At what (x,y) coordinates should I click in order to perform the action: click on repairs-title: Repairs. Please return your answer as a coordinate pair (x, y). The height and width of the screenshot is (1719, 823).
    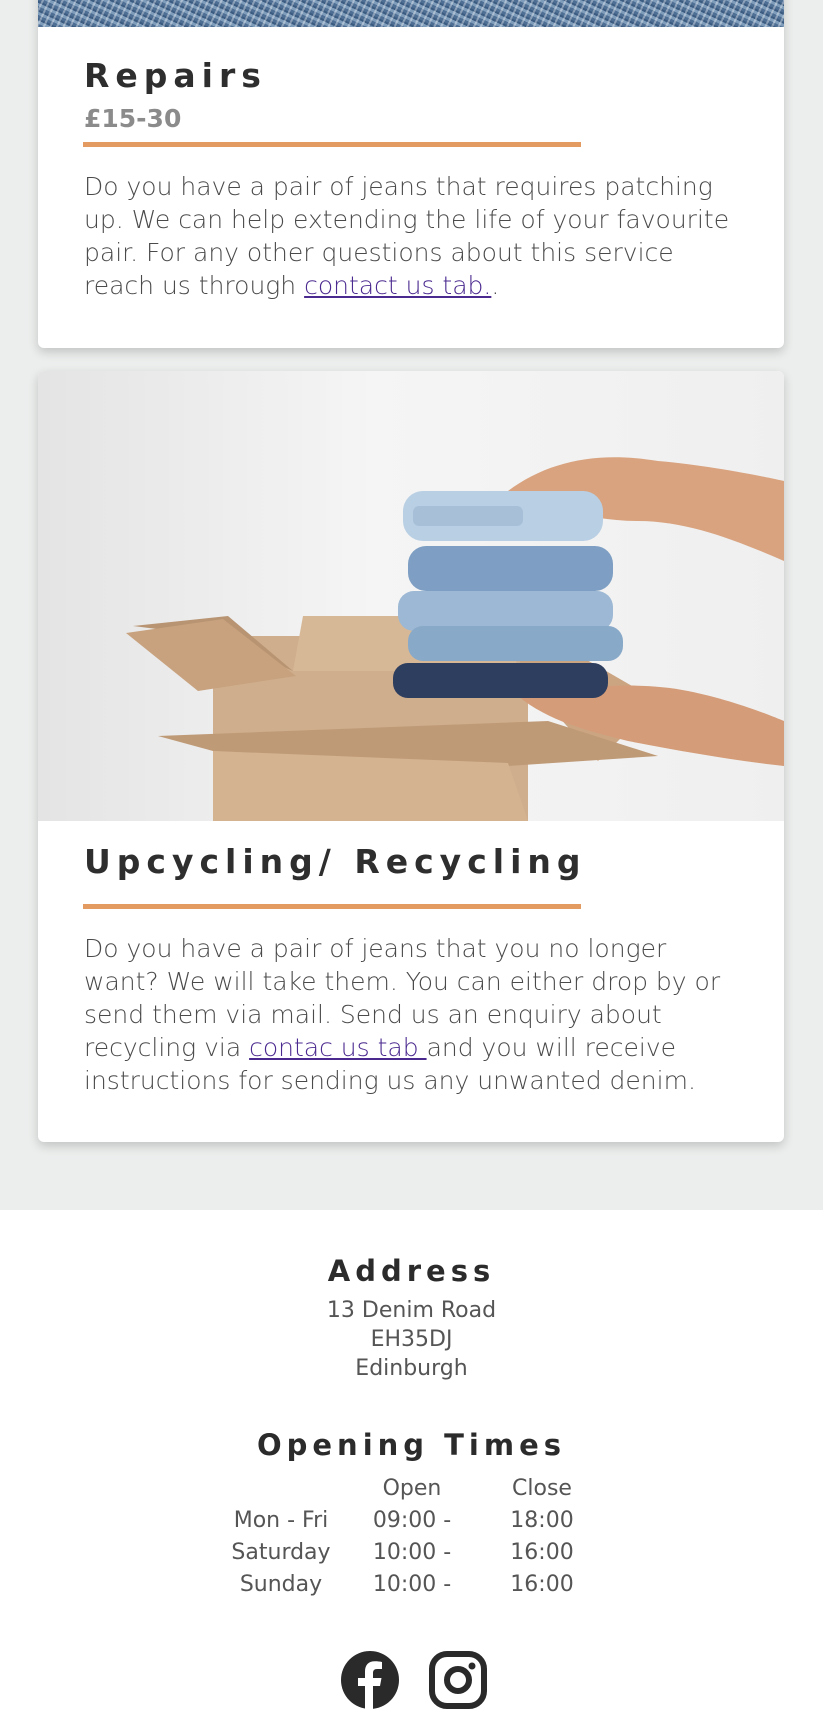
    Looking at the image, I should click on (175, 75).